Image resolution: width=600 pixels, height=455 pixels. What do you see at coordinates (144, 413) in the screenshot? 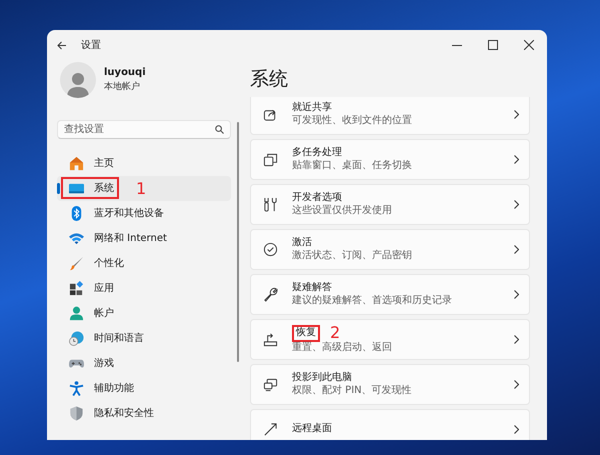
I see `sidebar-item: 隐私和安全性` at bounding box center [144, 413].